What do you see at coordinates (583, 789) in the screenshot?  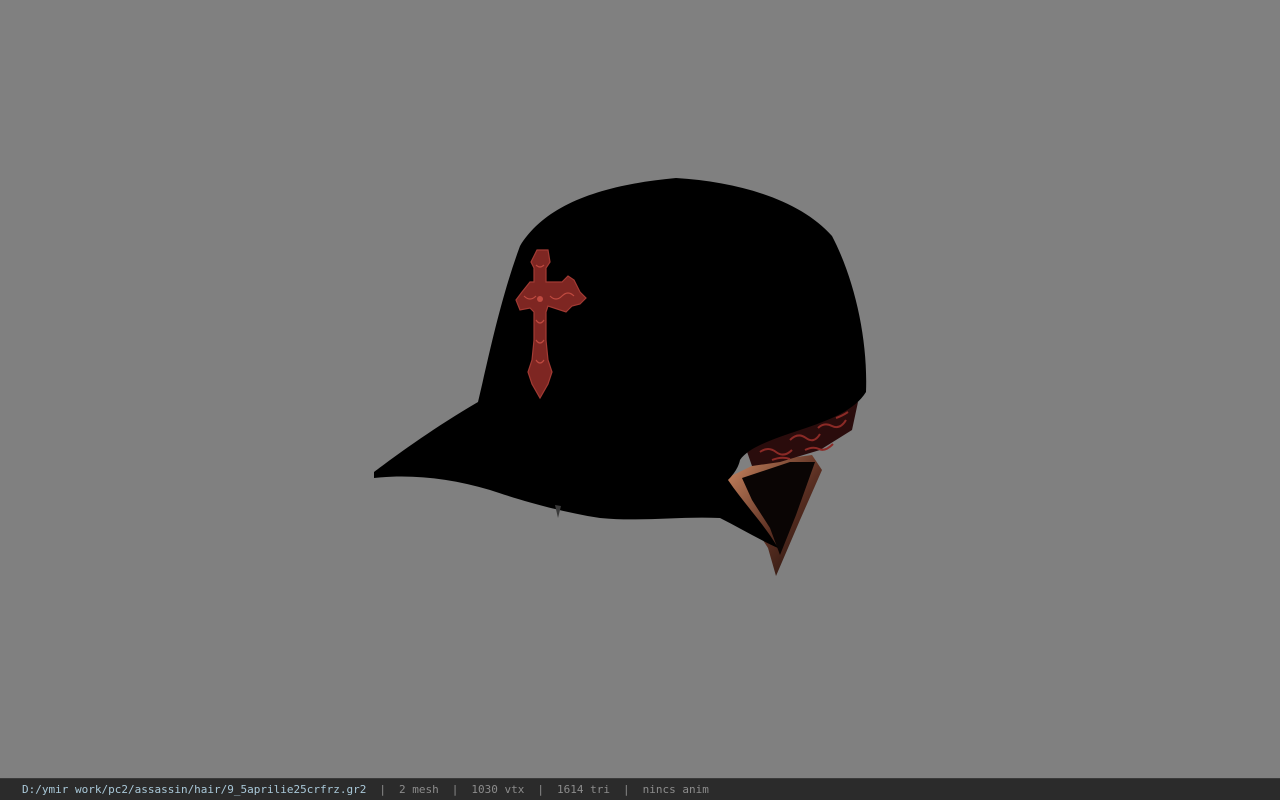 I see `triangle-count: 1614 tri` at bounding box center [583, 789].